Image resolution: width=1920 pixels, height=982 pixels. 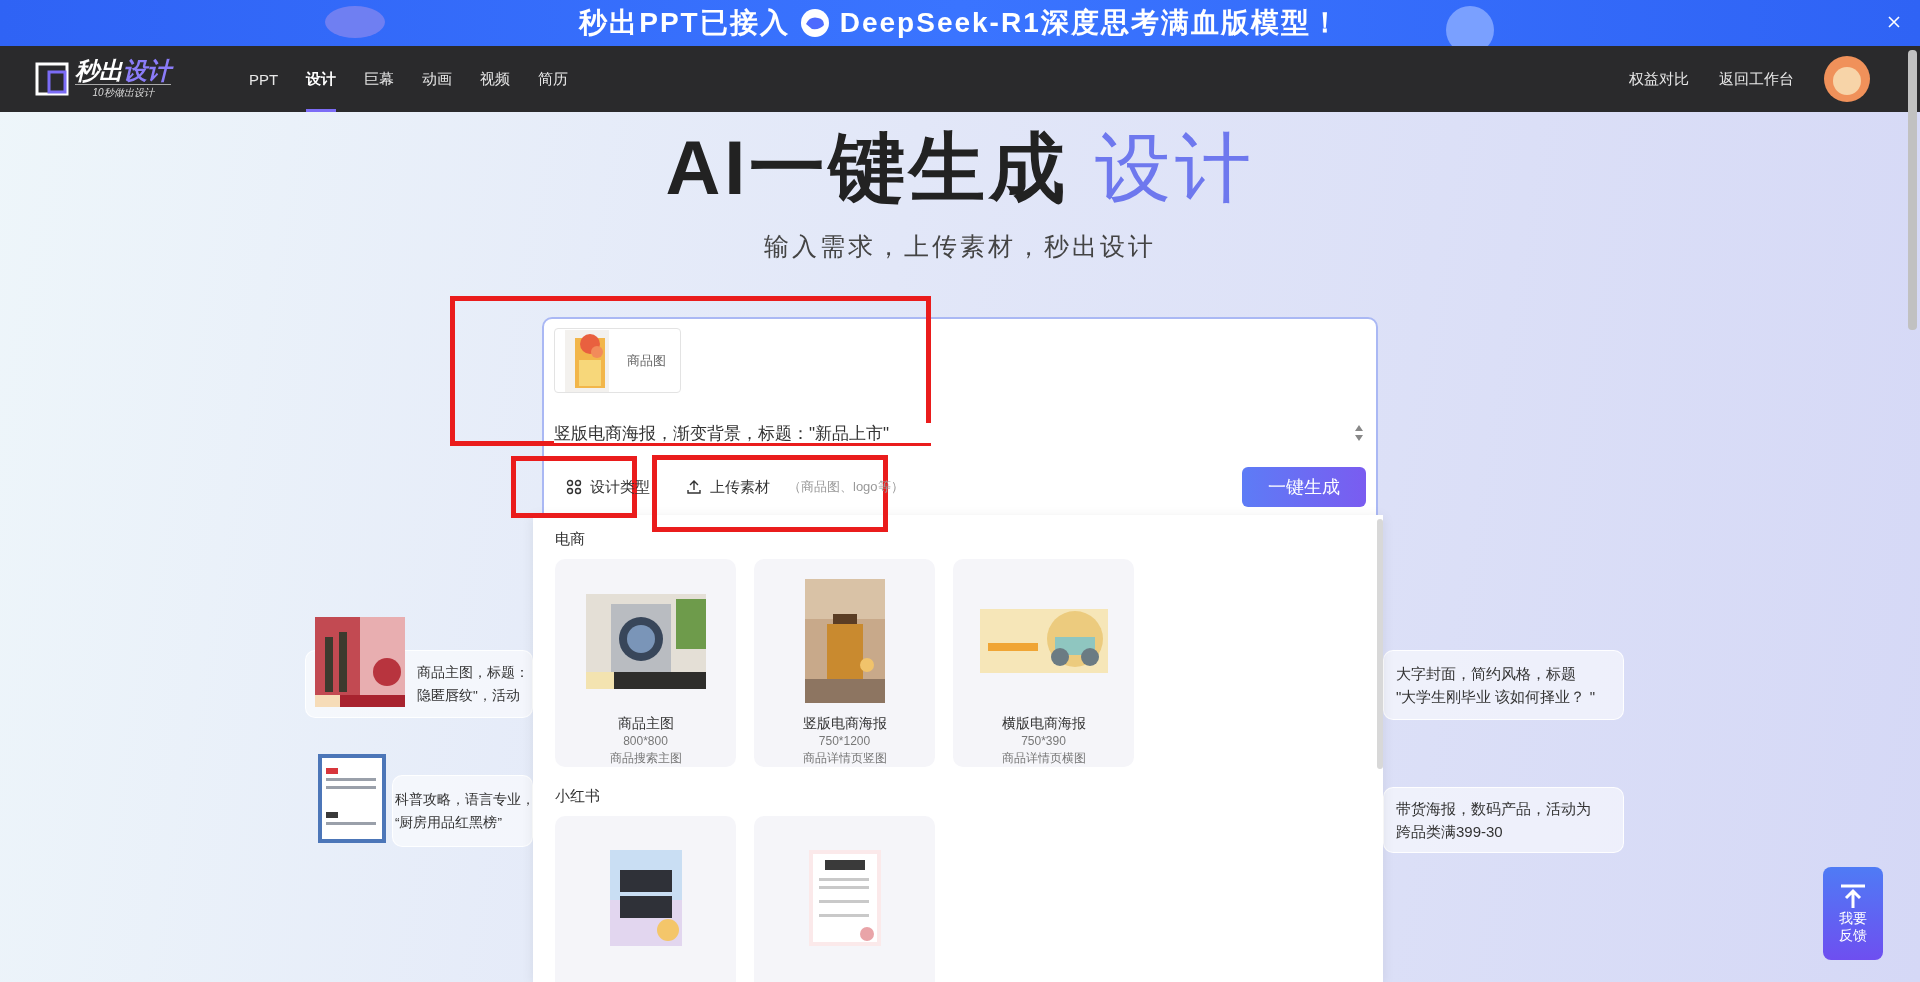 What do you see at coordinates (646, 360) in the screenshot?
I see `attachment-label: 商品图` at bounding box center [646, 360].